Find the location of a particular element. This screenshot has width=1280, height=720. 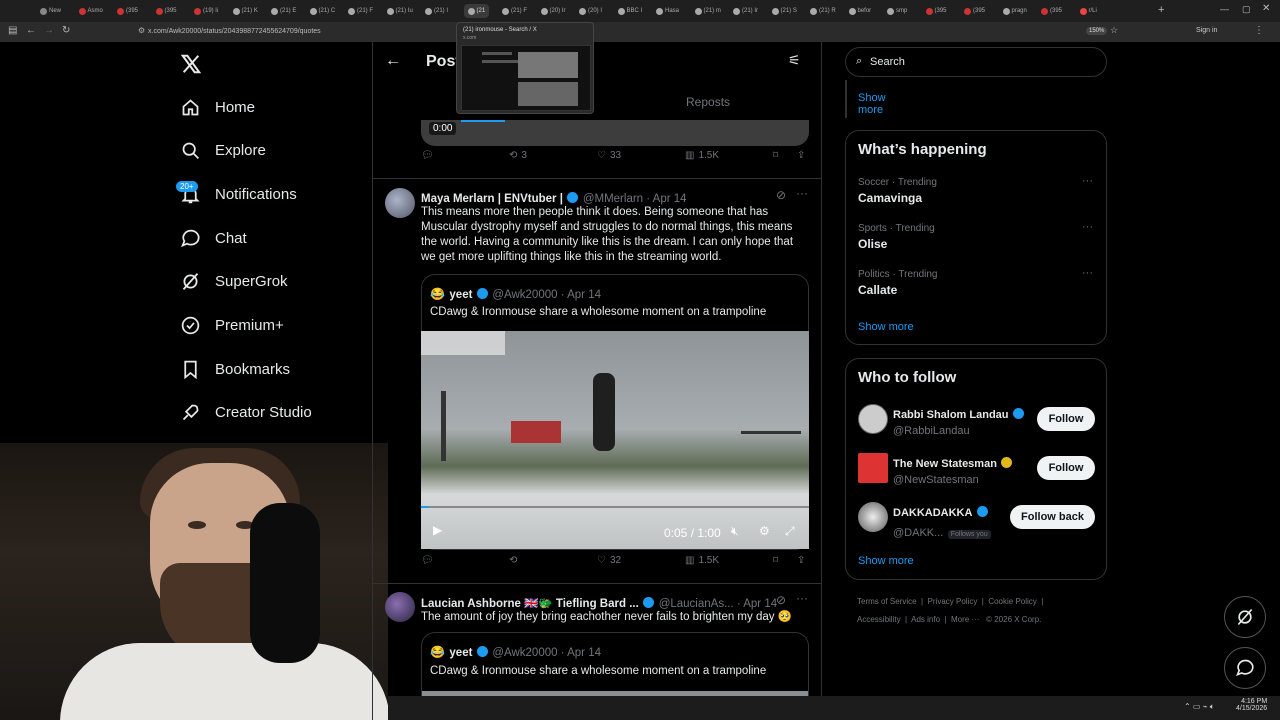

nav-creator-studio: Creator Studio is located at coordinates (246, 412).